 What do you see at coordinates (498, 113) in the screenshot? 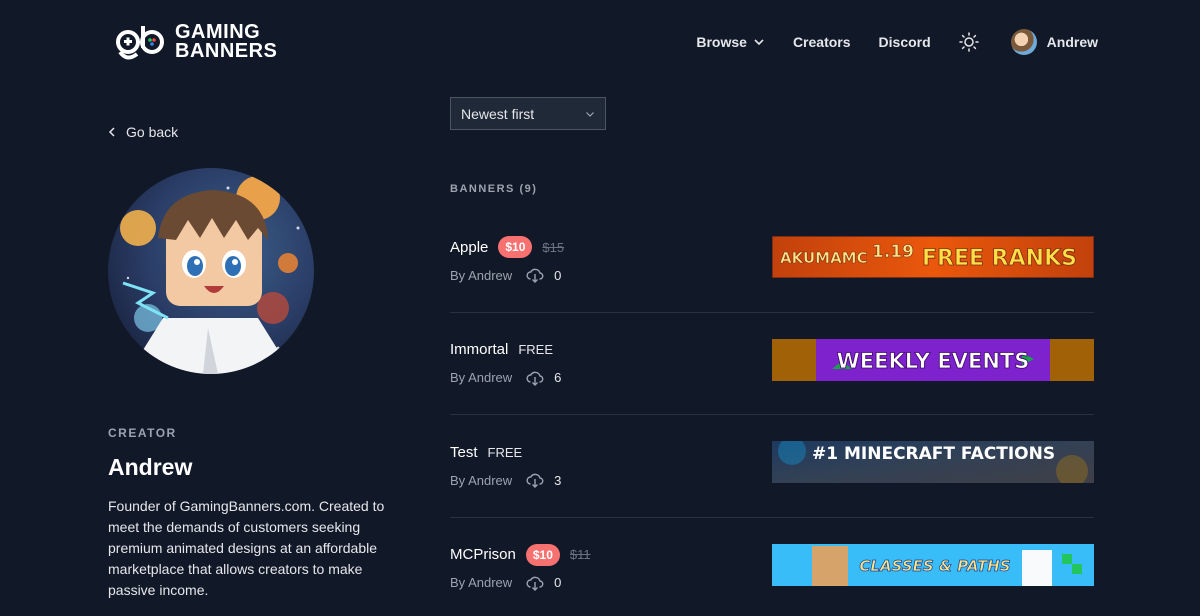
I see `sort-select-value: Newest first` at bounding box center [498, 113].